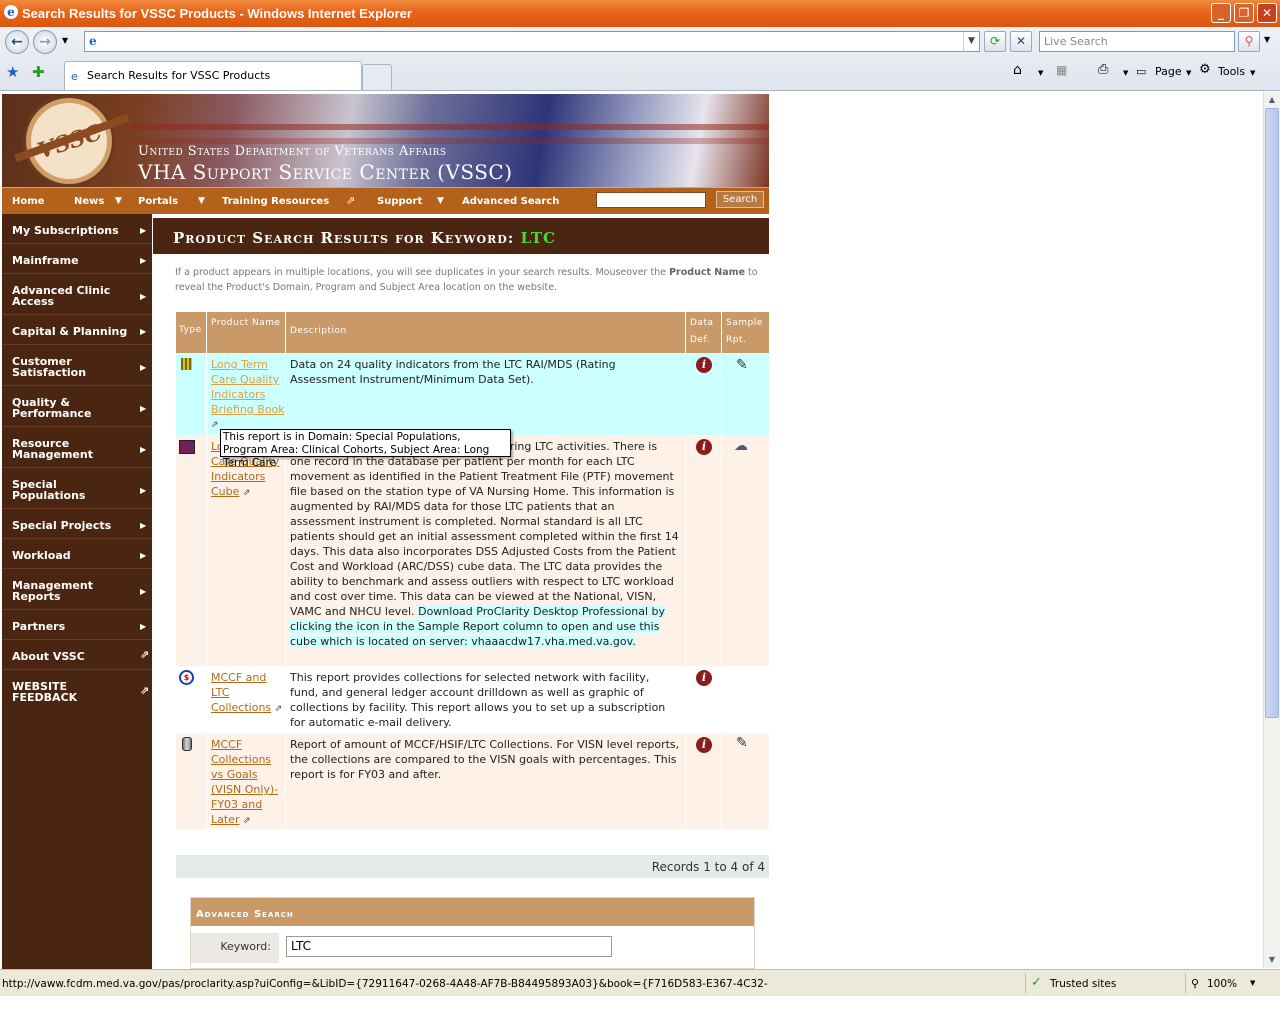 The height and width of the screenshot is (1024, 1280). Describe the element at coordinates (1017, 70) in the screenshot. I see `home-icon: ⌂` at that location.